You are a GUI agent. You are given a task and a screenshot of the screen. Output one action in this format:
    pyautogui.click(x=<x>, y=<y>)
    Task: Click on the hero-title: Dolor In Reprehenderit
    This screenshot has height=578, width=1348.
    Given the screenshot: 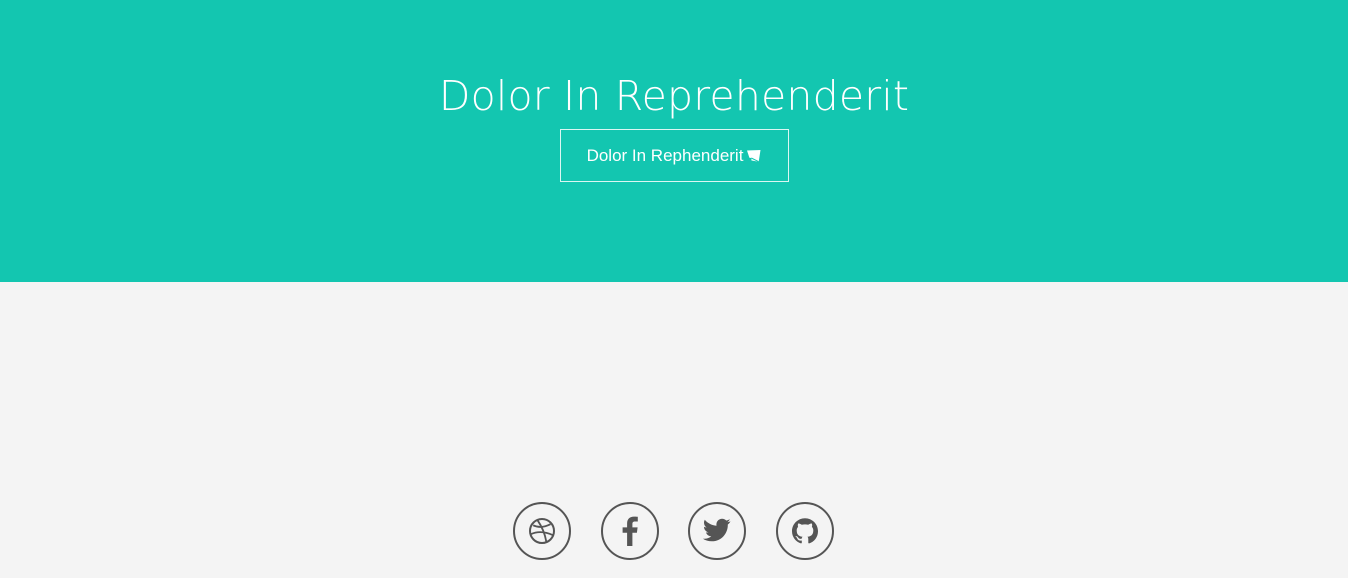 What is the action you would take?
    pyautogui.click(x=674, y=96)
    